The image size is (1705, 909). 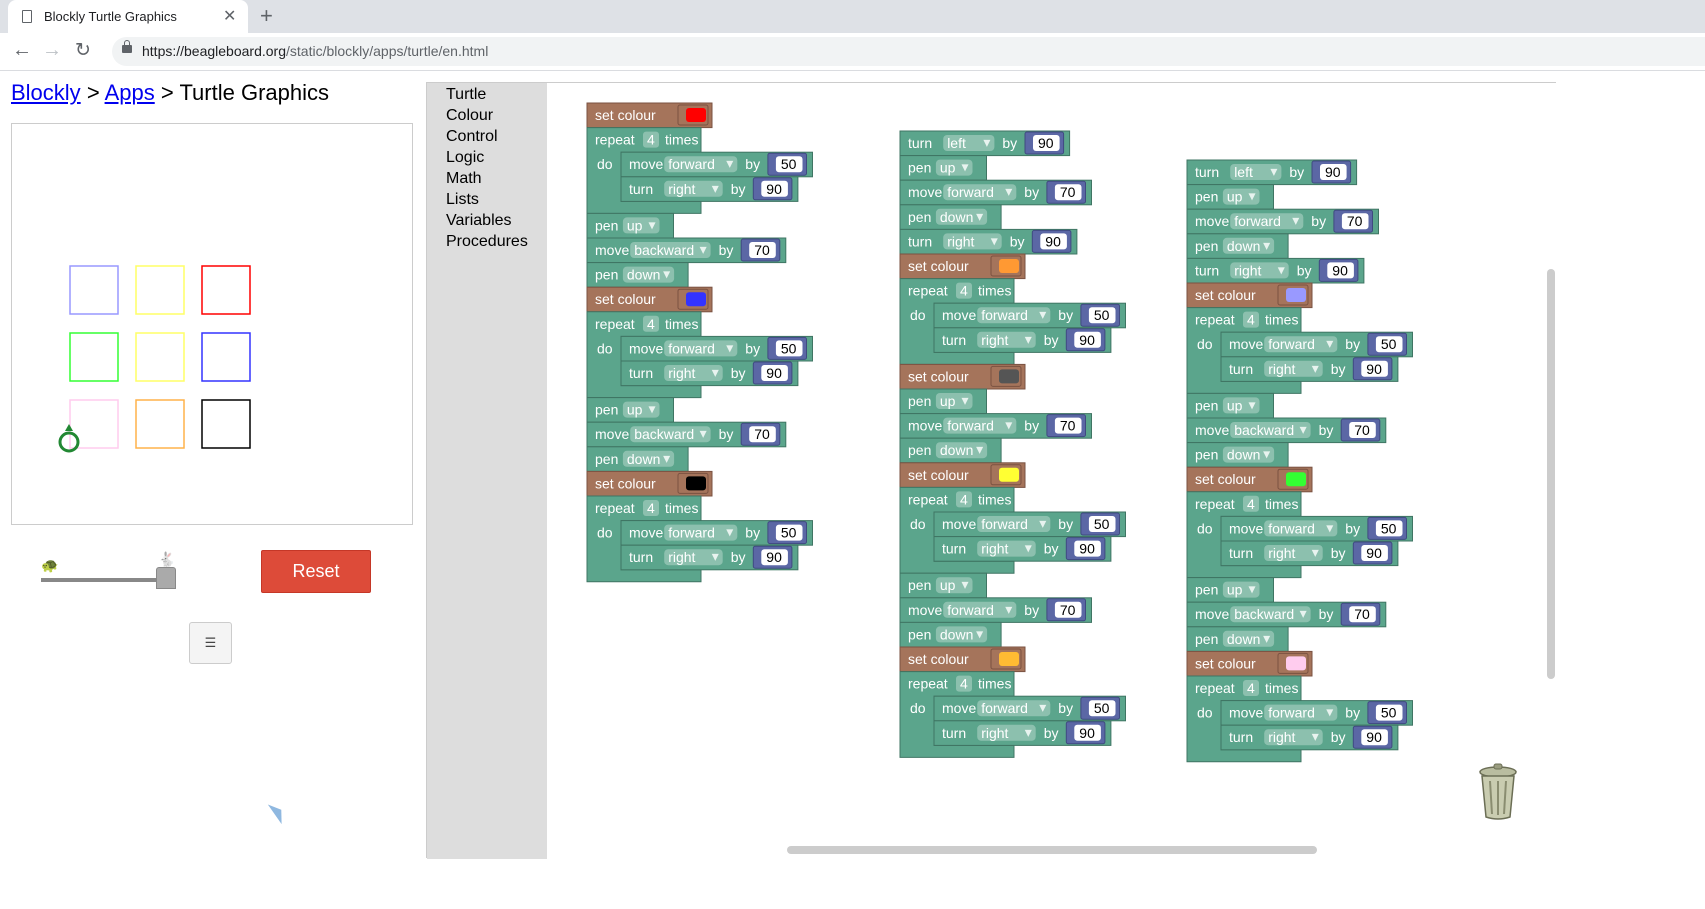 What do you see at coordinates (1551, 474) in the screenshot?
I see `vertical-scrollbar` at bounding box center [1551, 474].